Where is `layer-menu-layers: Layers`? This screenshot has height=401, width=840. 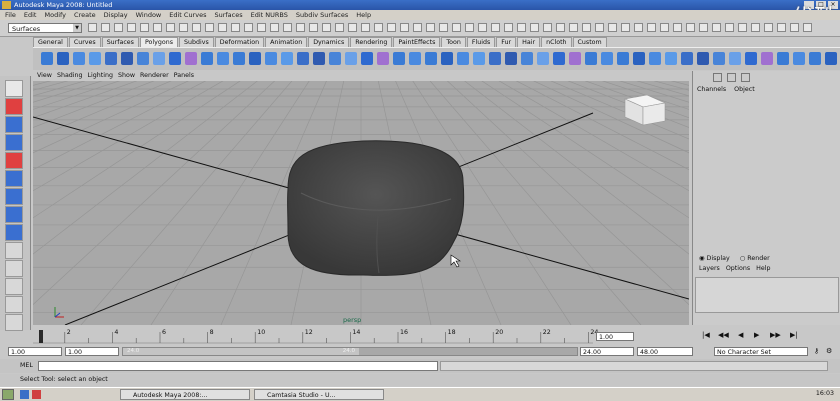
layer-menu-layers: Layers is located at coordinates (709, 268).